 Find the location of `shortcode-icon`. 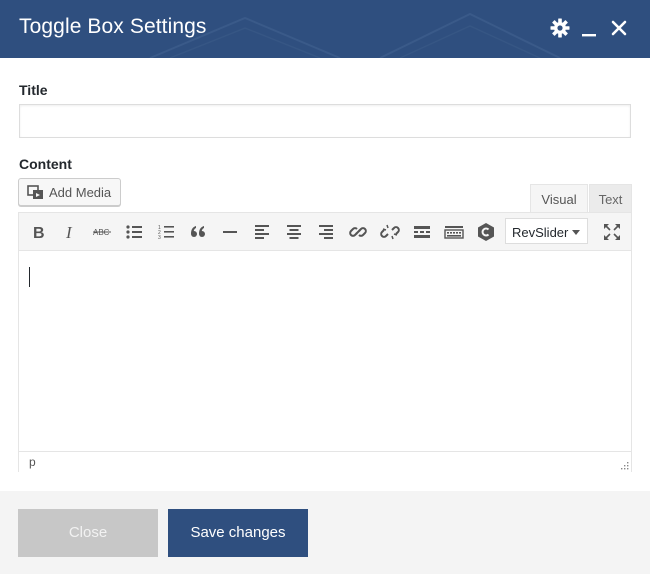

shortcode-icon is located at coordinates (486, 232).